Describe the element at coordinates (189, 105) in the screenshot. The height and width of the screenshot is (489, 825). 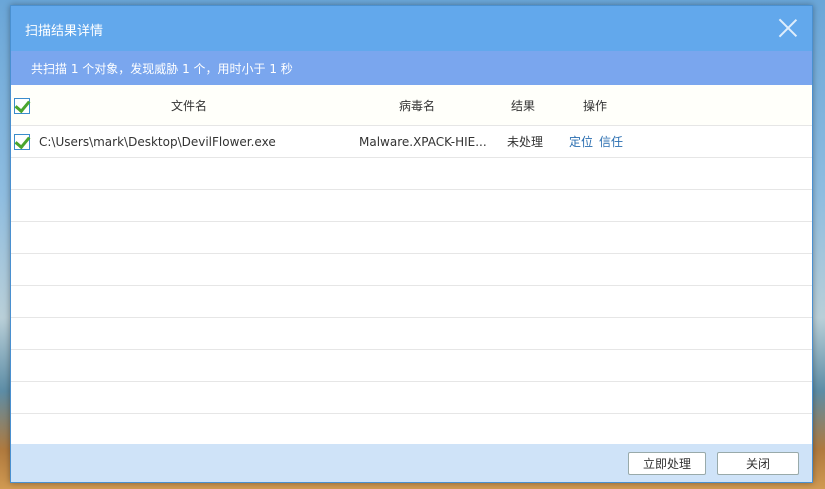
I see `header-file: 文件名` at that location.